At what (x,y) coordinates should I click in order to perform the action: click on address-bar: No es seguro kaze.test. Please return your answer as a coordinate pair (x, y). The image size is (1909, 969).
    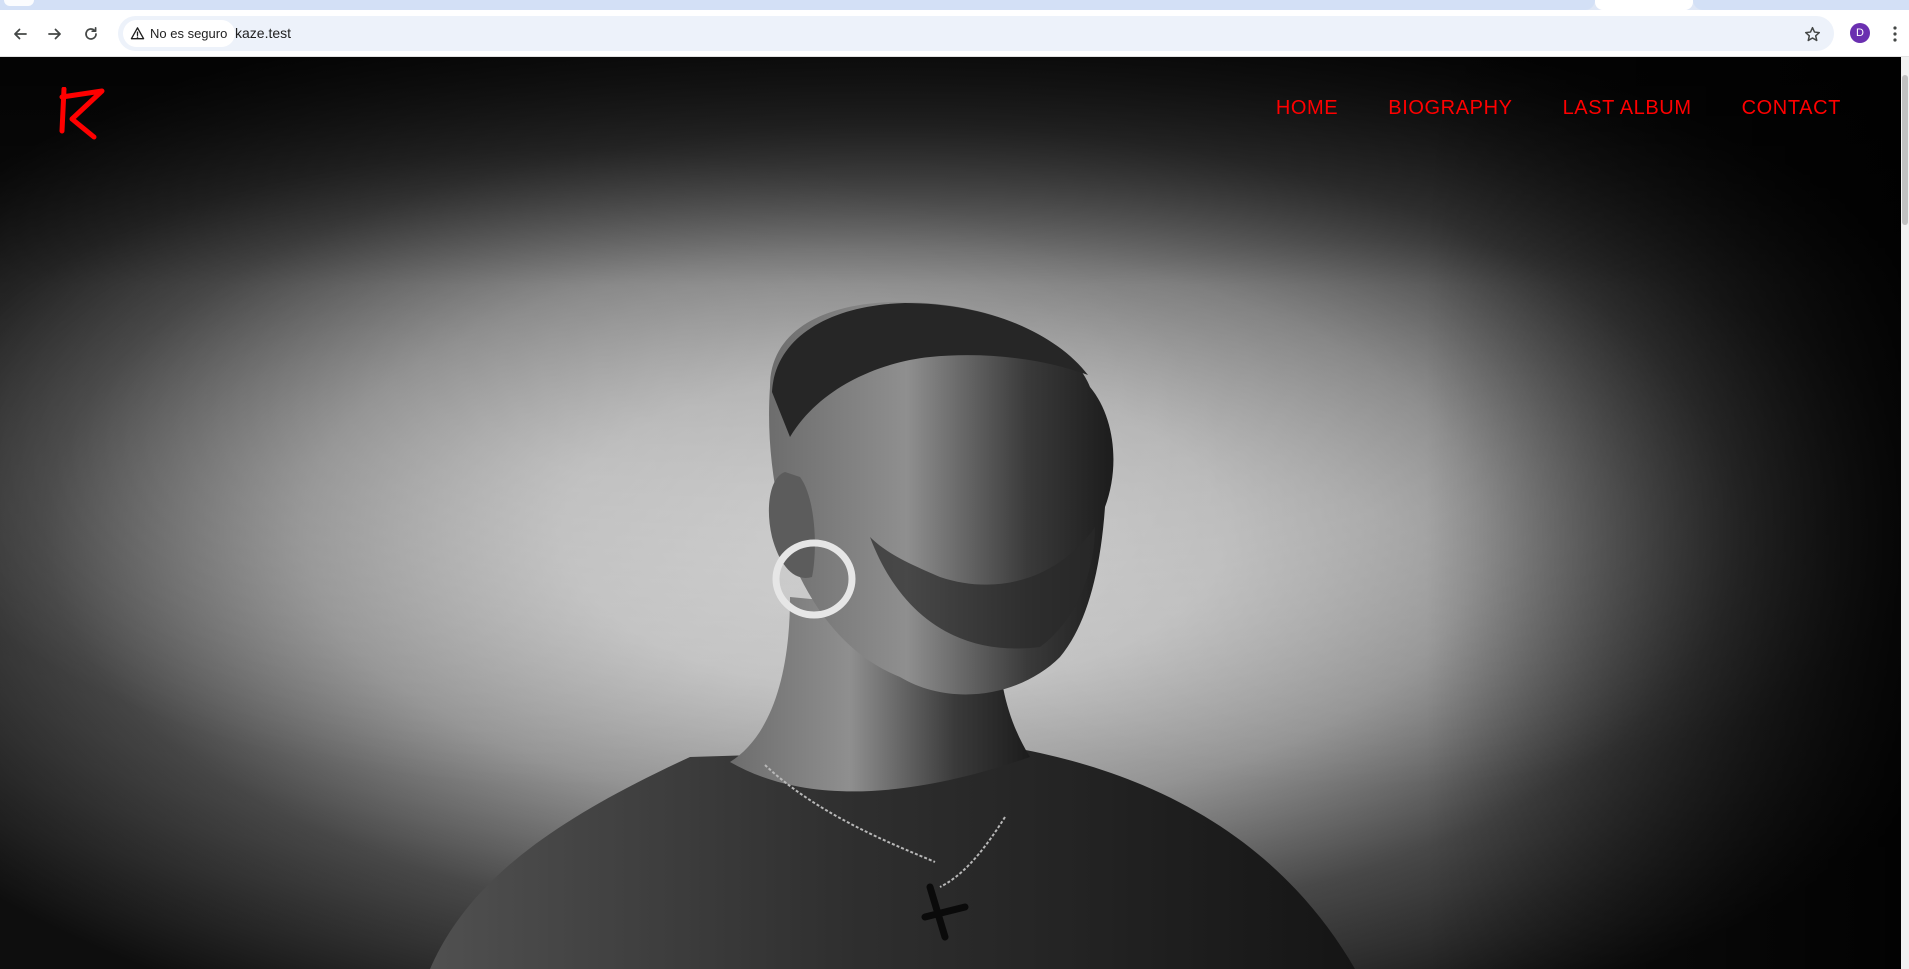
    Looking at the image, I should click on (976, 33).